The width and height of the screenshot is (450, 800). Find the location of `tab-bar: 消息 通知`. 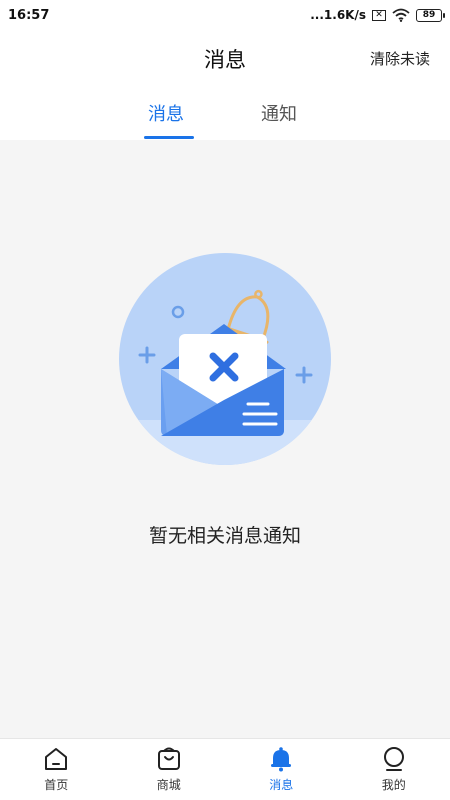

tab-bar: 消息 通知 is located at coordinates (225, 113).